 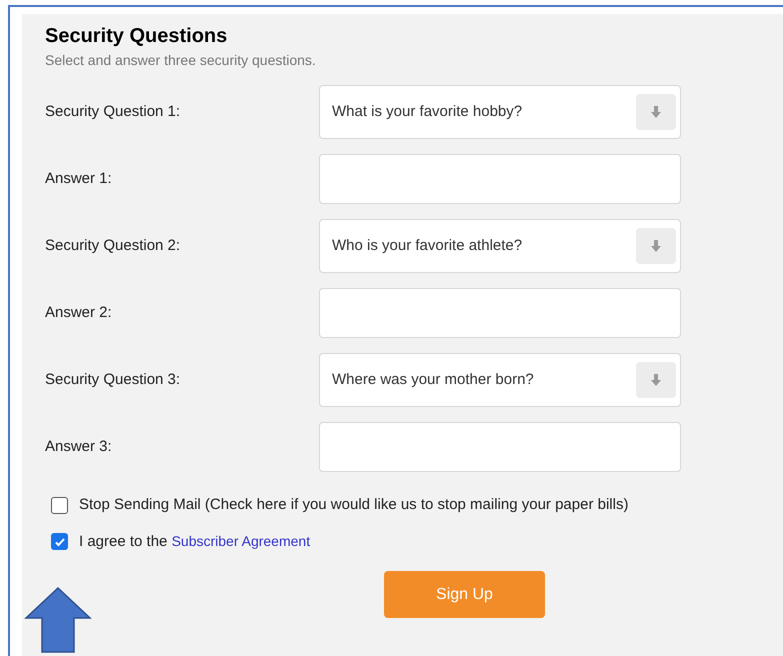 I want to click on field-label: Answer 3:, so click(x=79, y=446).